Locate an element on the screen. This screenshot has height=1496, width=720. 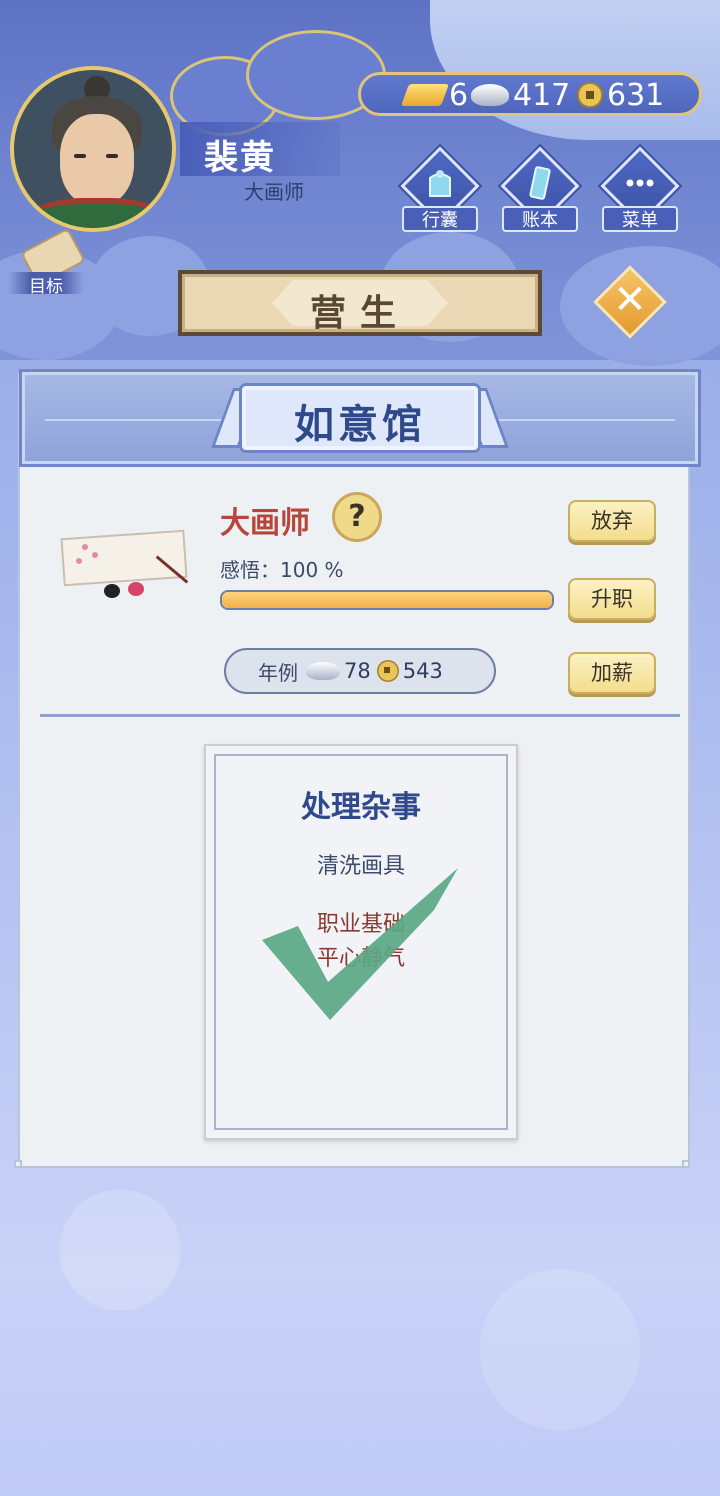
header-banner: 营生 is located at coordinates (360, 303).